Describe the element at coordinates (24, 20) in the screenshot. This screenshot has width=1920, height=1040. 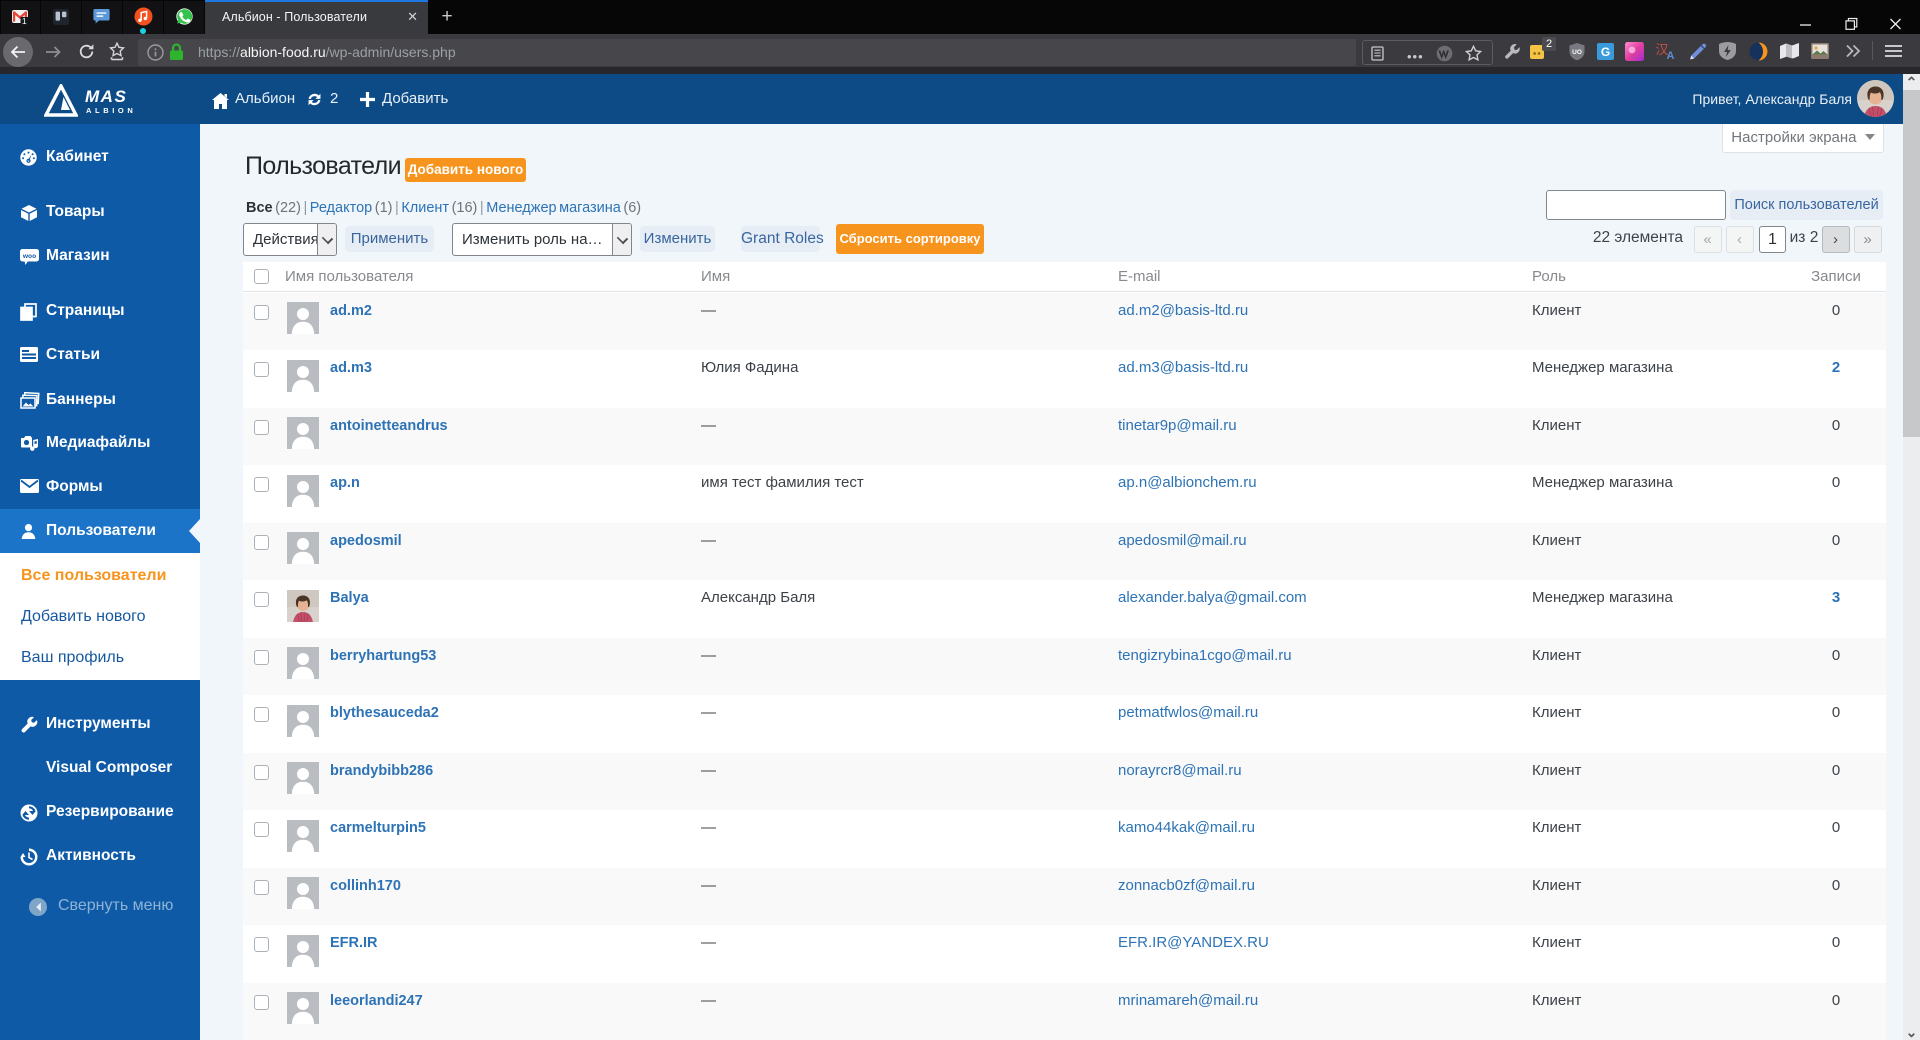
I see `svg-text: 1` at that location.